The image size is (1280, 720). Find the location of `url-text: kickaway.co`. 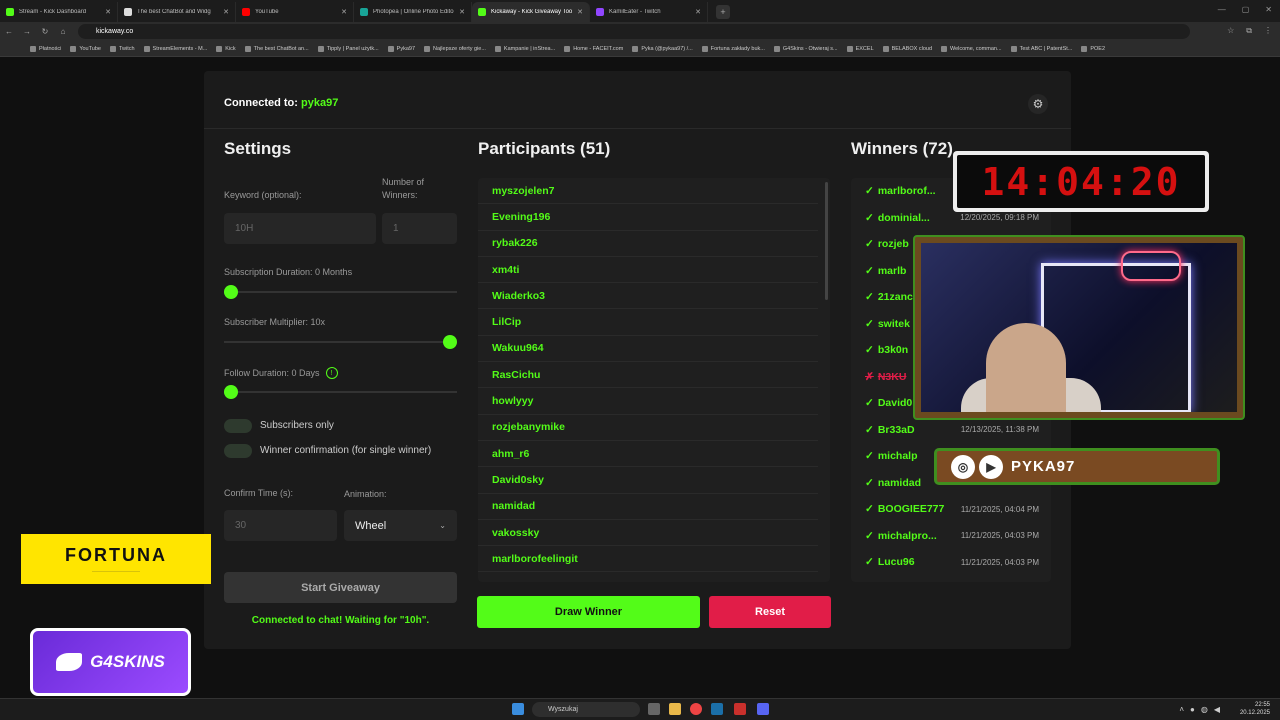

url-text: kickaway.co is located at coordinates (115, 31).